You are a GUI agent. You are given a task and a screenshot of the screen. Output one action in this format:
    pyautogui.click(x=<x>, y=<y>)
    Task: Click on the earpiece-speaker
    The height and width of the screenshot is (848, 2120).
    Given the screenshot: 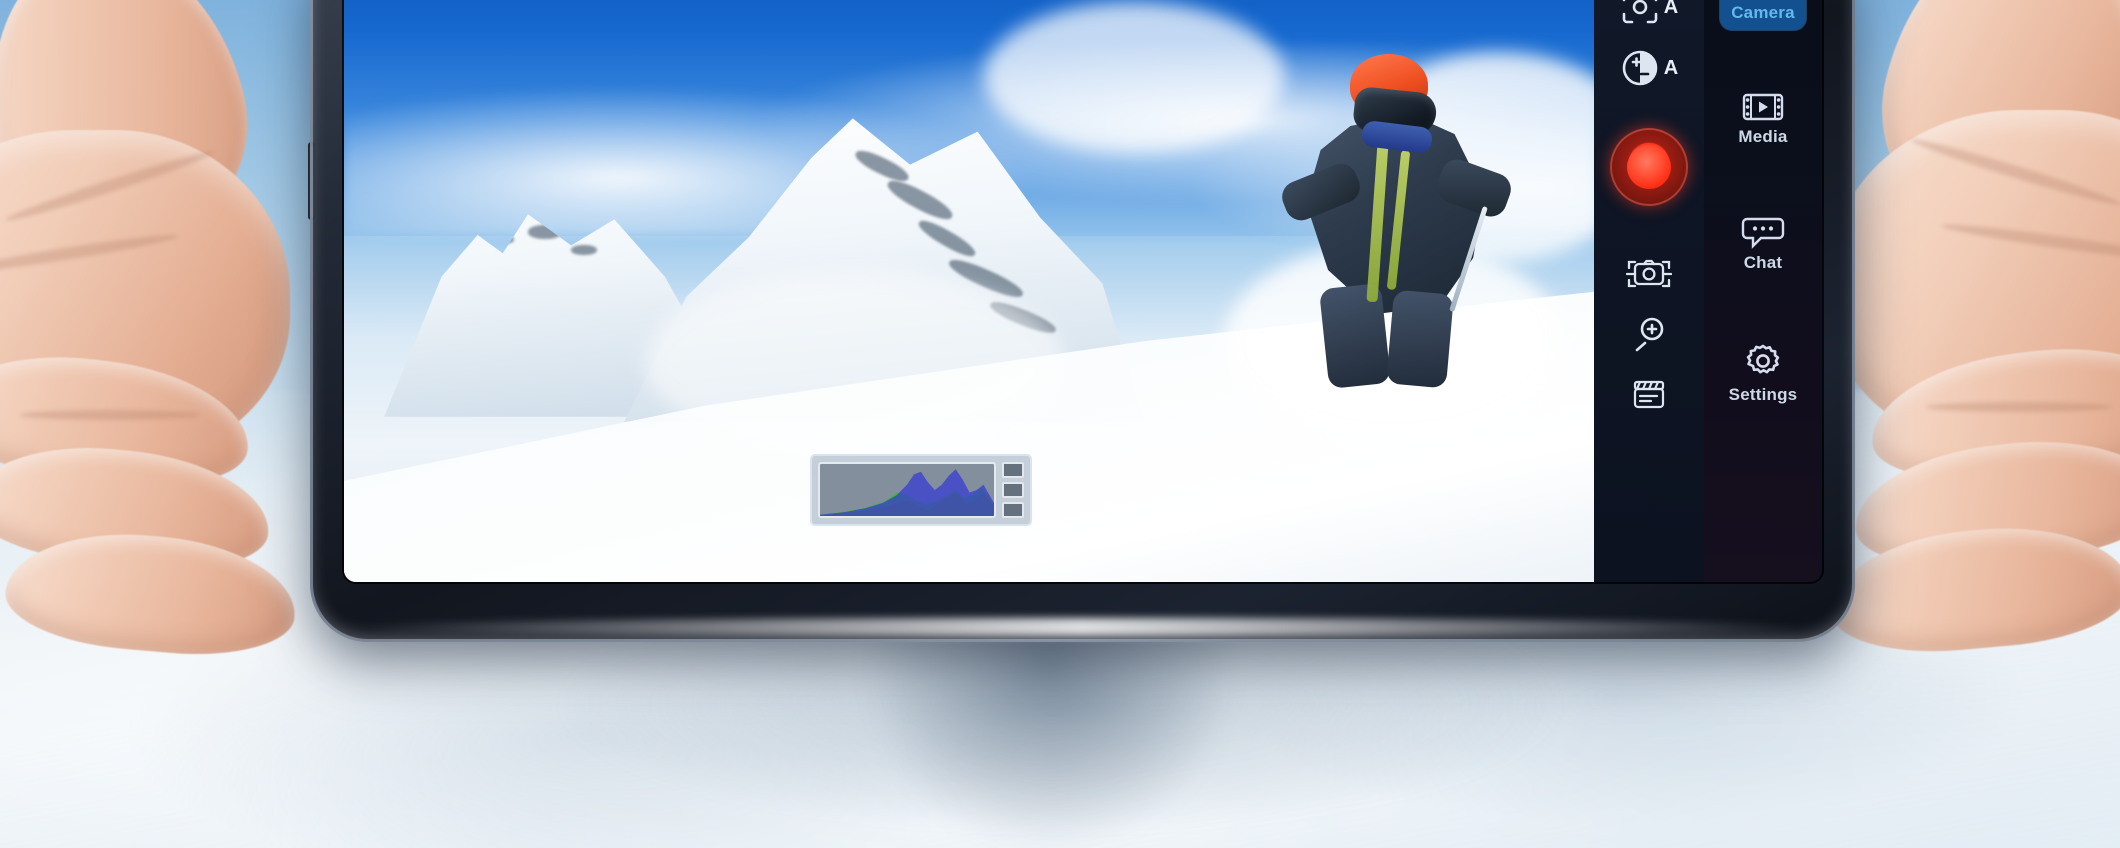 What is the action you would take?
    pyautogui.click(x=311, y=181)
    